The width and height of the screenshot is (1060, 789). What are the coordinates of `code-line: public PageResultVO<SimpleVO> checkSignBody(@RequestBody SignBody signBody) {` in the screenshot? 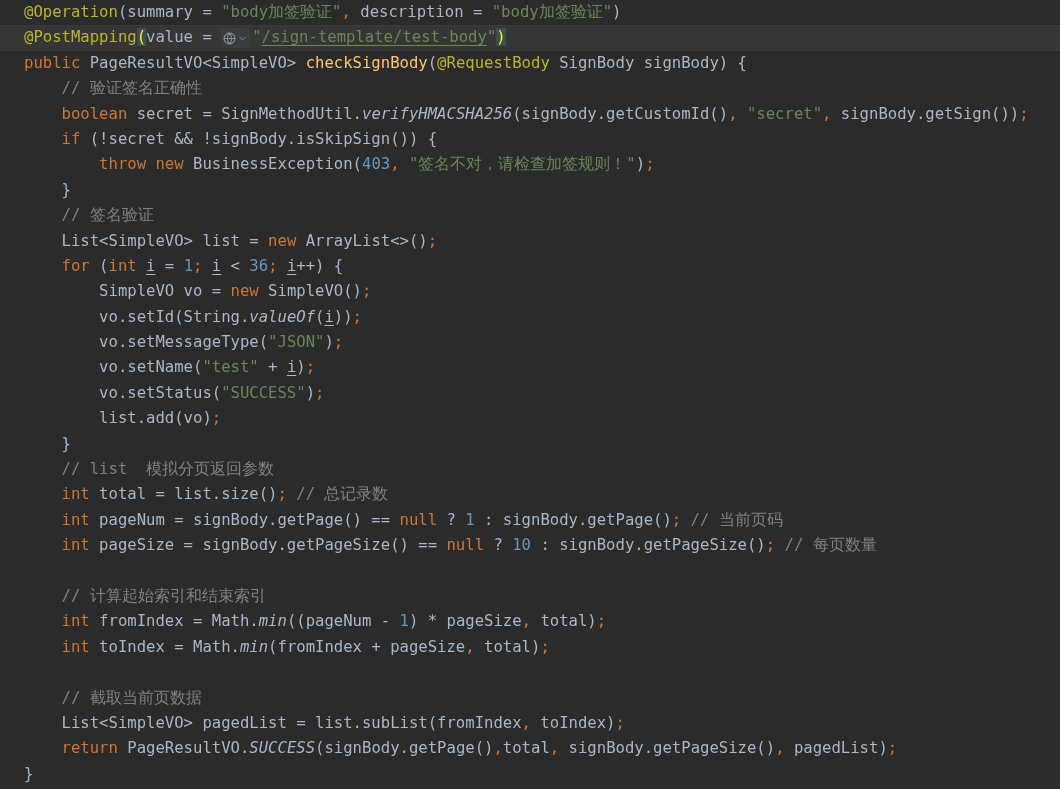 It's located at (385, 63).